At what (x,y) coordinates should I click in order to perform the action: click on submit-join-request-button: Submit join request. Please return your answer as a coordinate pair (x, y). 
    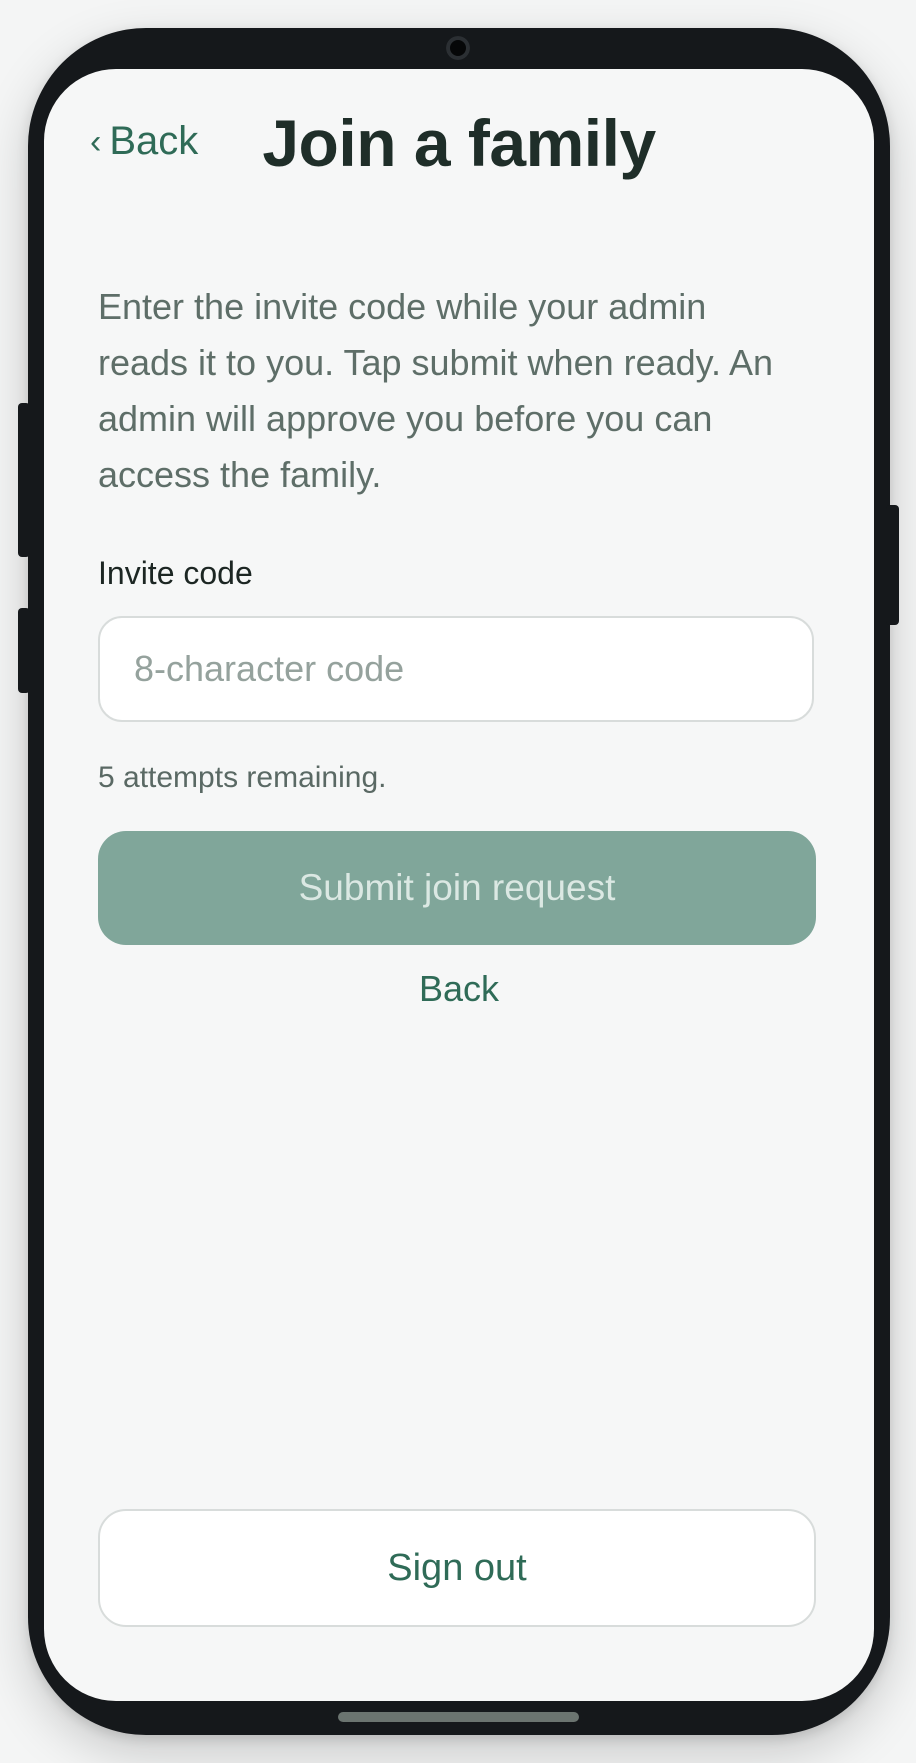
    Looking at the image, I should click on (457, 888).